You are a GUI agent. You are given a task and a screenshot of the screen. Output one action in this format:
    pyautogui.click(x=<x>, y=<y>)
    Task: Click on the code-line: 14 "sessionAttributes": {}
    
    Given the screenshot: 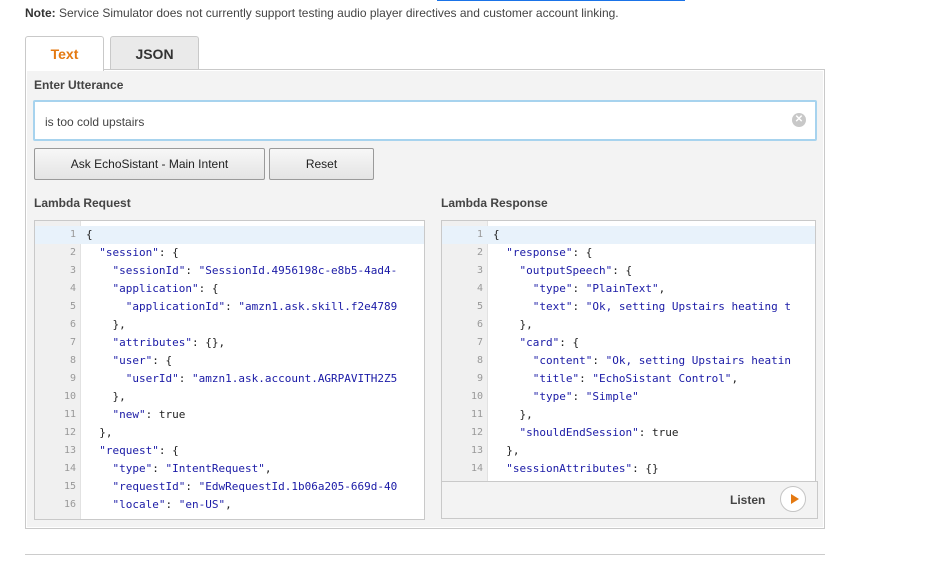 What is the action you would take?
    pyautogui.click(x=628, y=469)
    